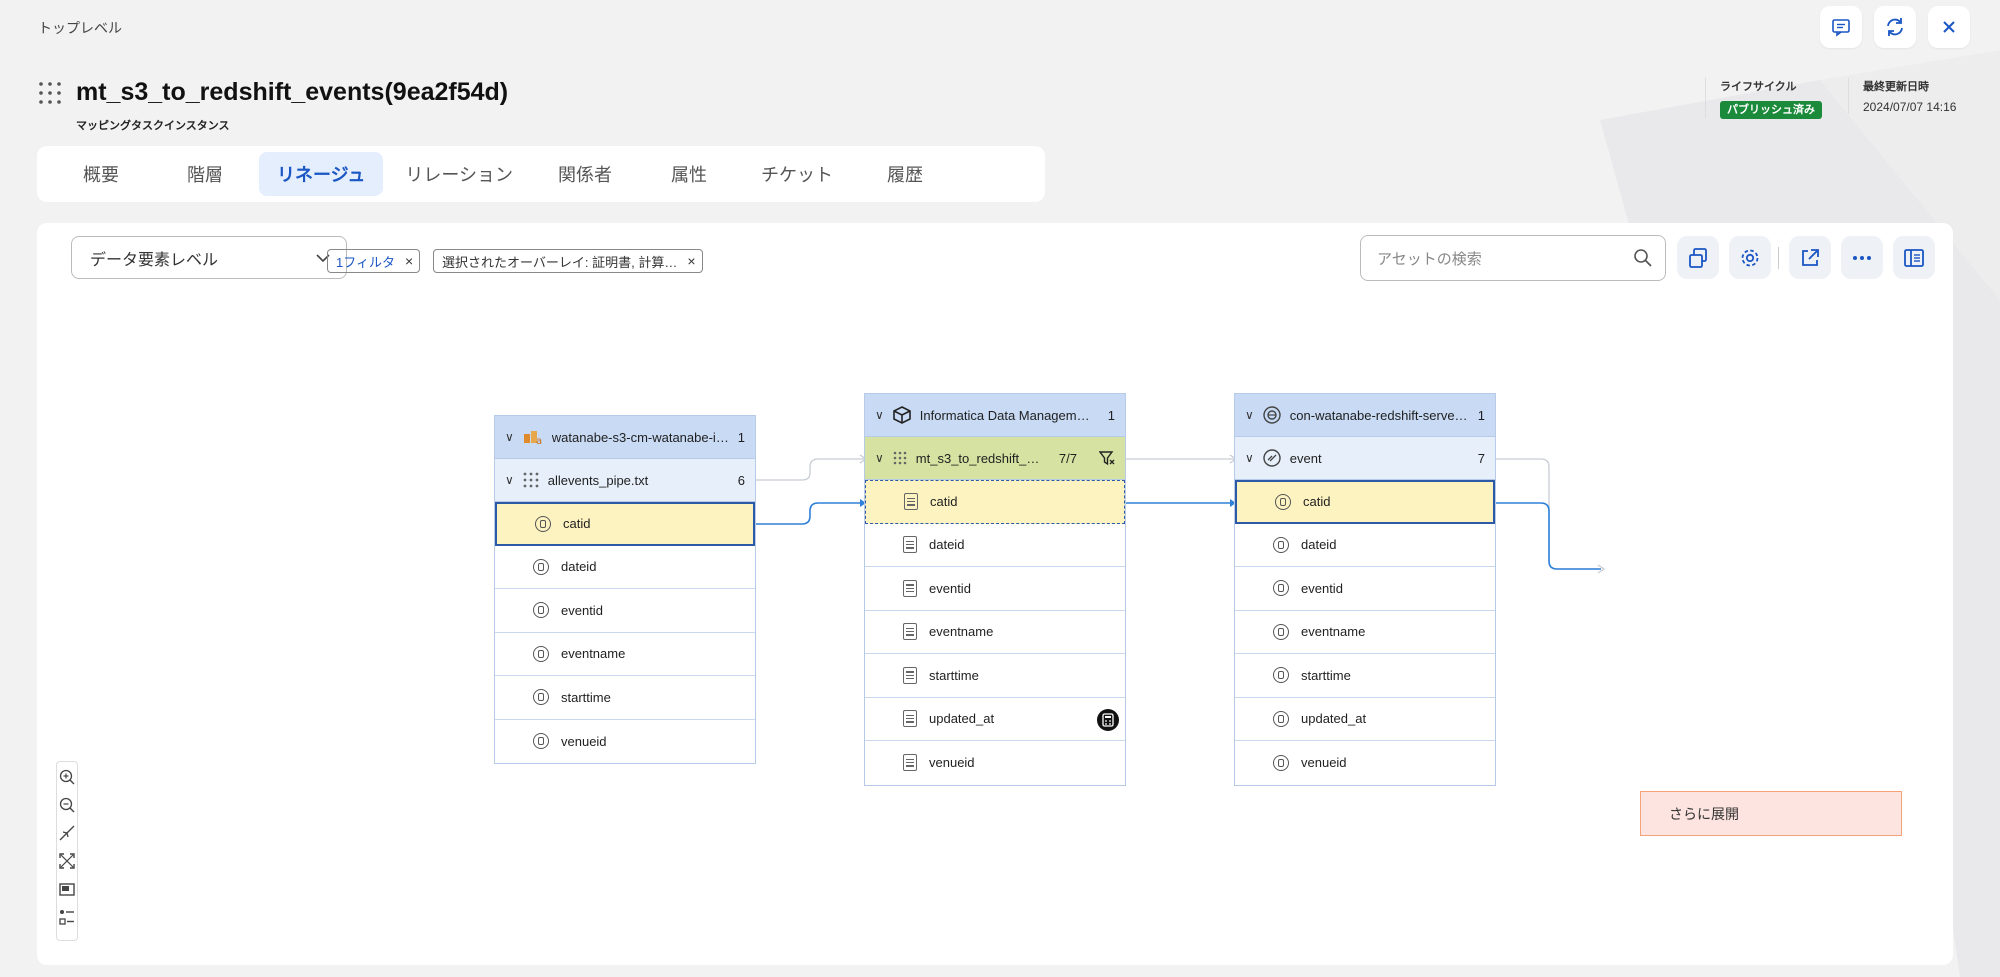 The image size is (2000, 977). I want to click on tab-overview: 概要, so click(101, 174).